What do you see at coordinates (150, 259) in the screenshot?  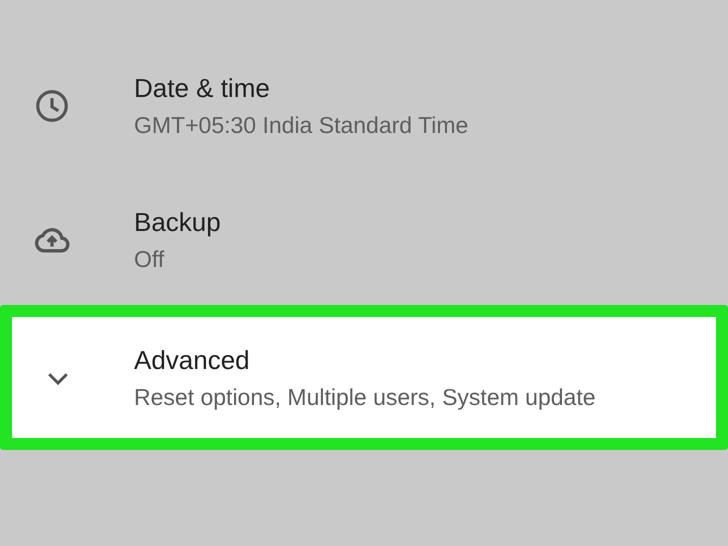 I see `setting-subtitle: Off` at bounding box center [150, 259].